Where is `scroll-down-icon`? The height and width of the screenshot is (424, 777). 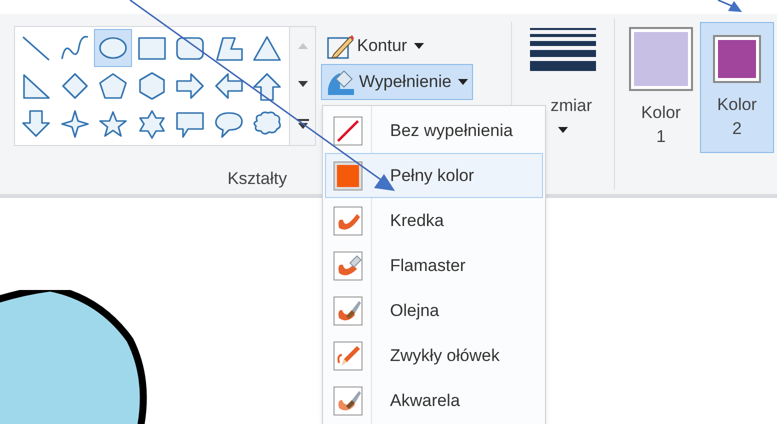 scroll-down-icon is located at coordinates (303, 84).